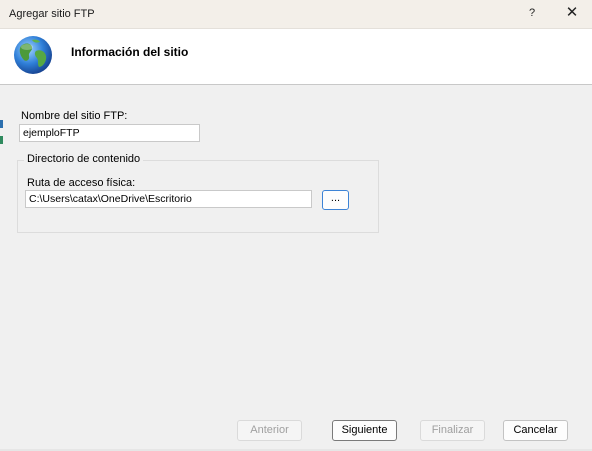  What do you see at coordinates (109, 133) in the screenshot?
I see `site-name-field: ejemploFTP` at bounding box center [109, 133].